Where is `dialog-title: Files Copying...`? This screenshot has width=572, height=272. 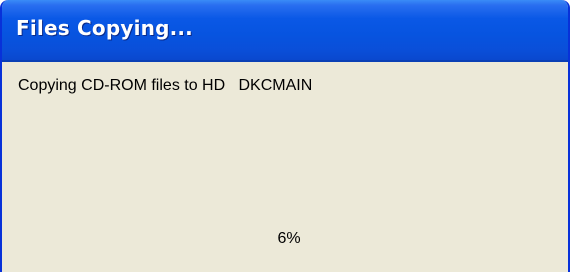
dialog-title: Files Copying... is located at coordinates (104, 28).